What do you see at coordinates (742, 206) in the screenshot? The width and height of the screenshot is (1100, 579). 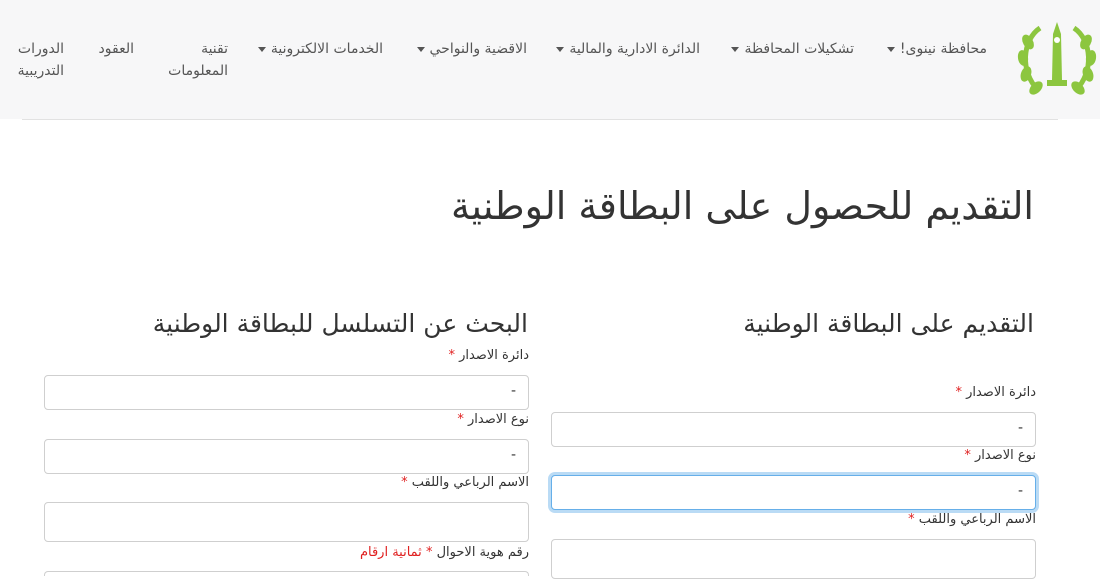 I see `page-title: التقديم للحصول على البطاقة الوطنية` at bounding box center [742, 206].